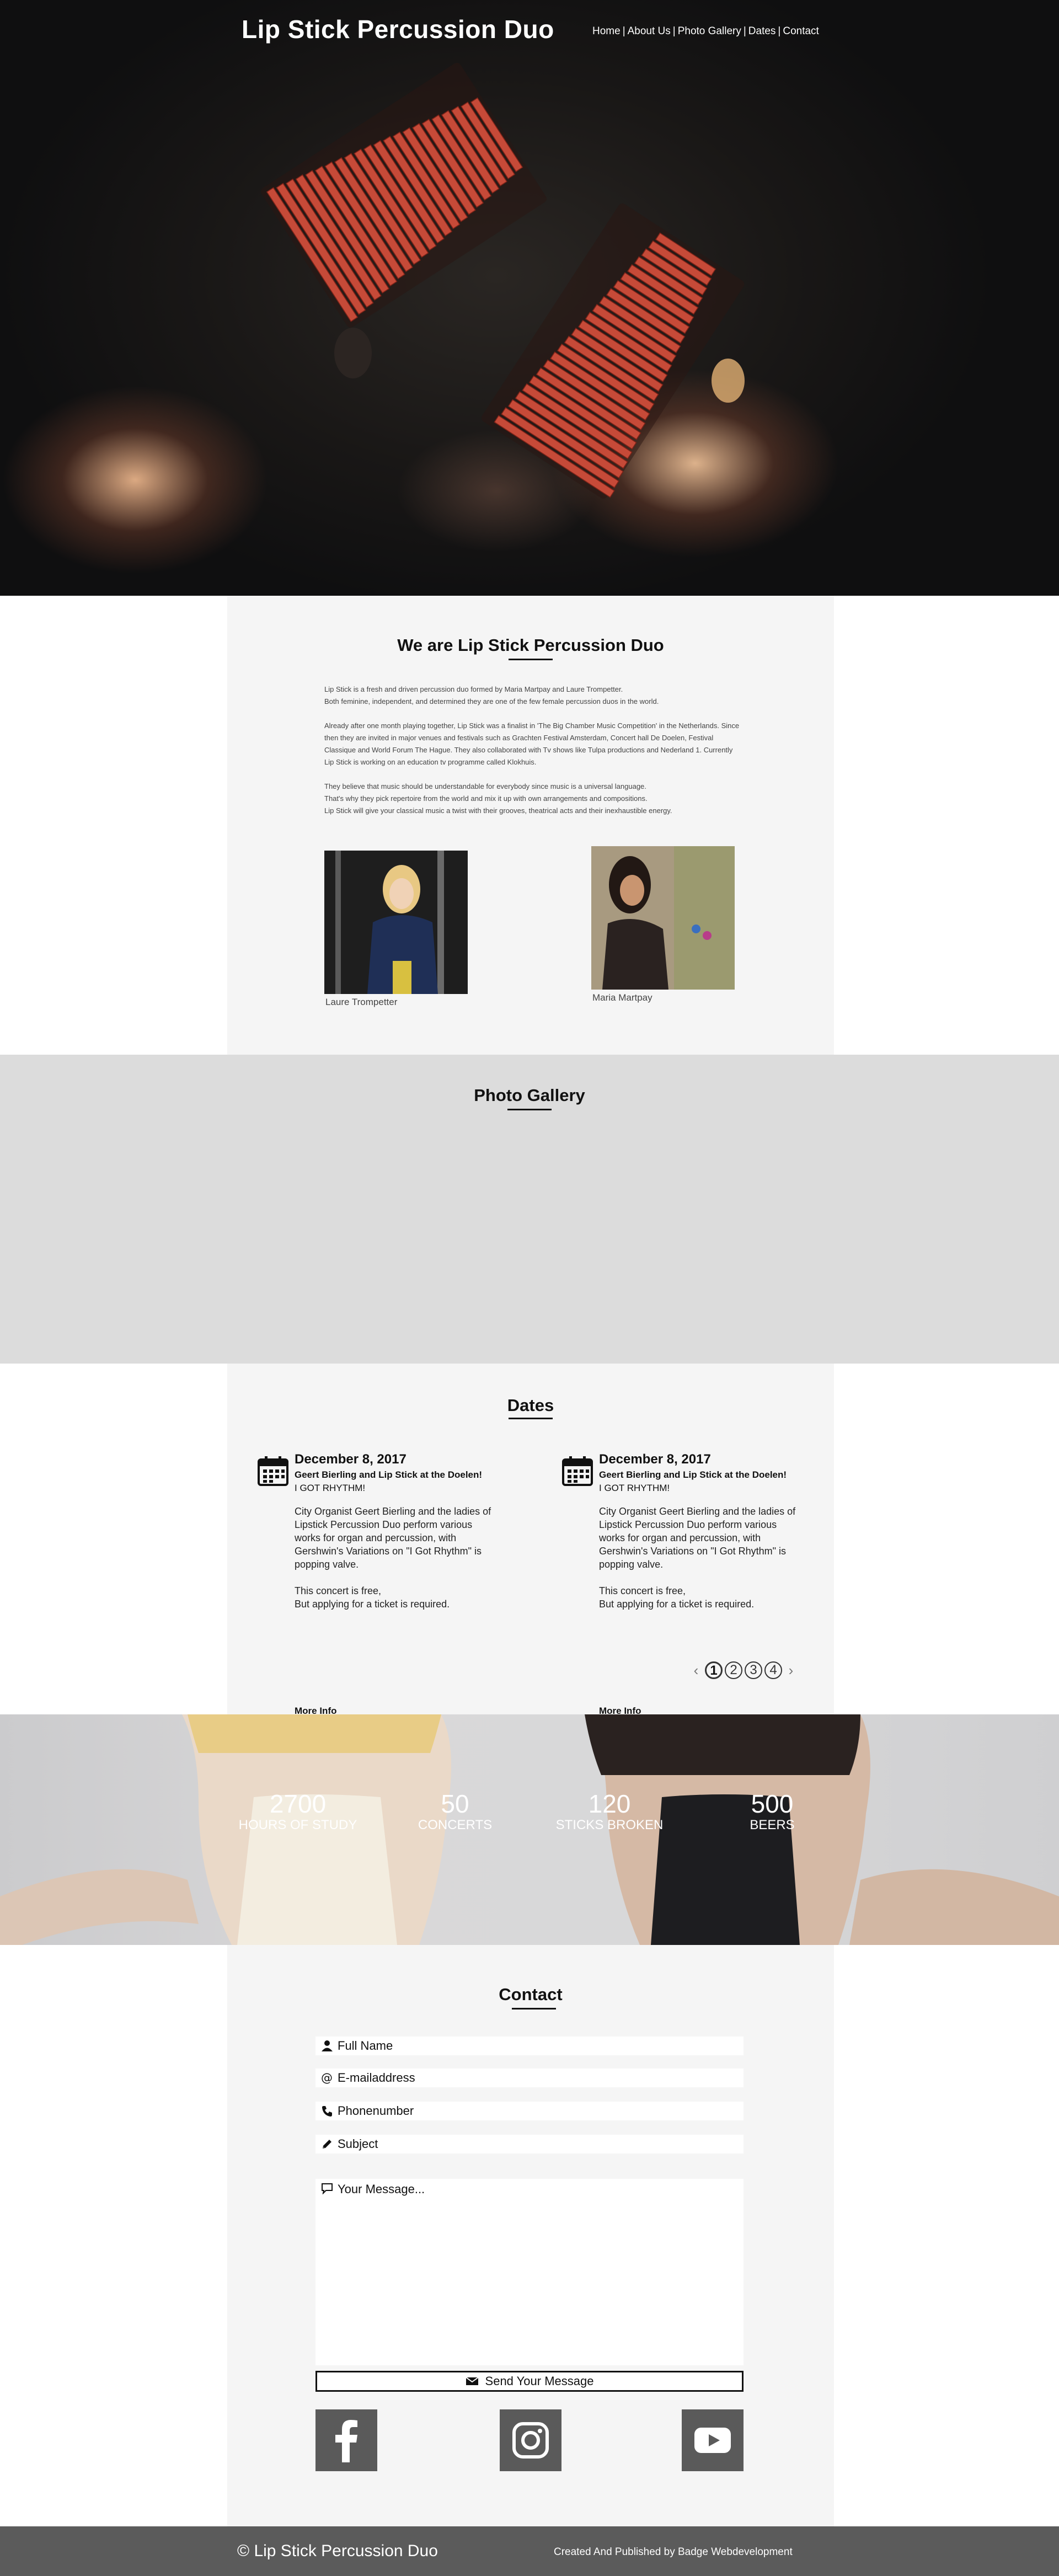 This screenshot has height=2576, width=1059. I want to click on message-field, so click(529, 2272).